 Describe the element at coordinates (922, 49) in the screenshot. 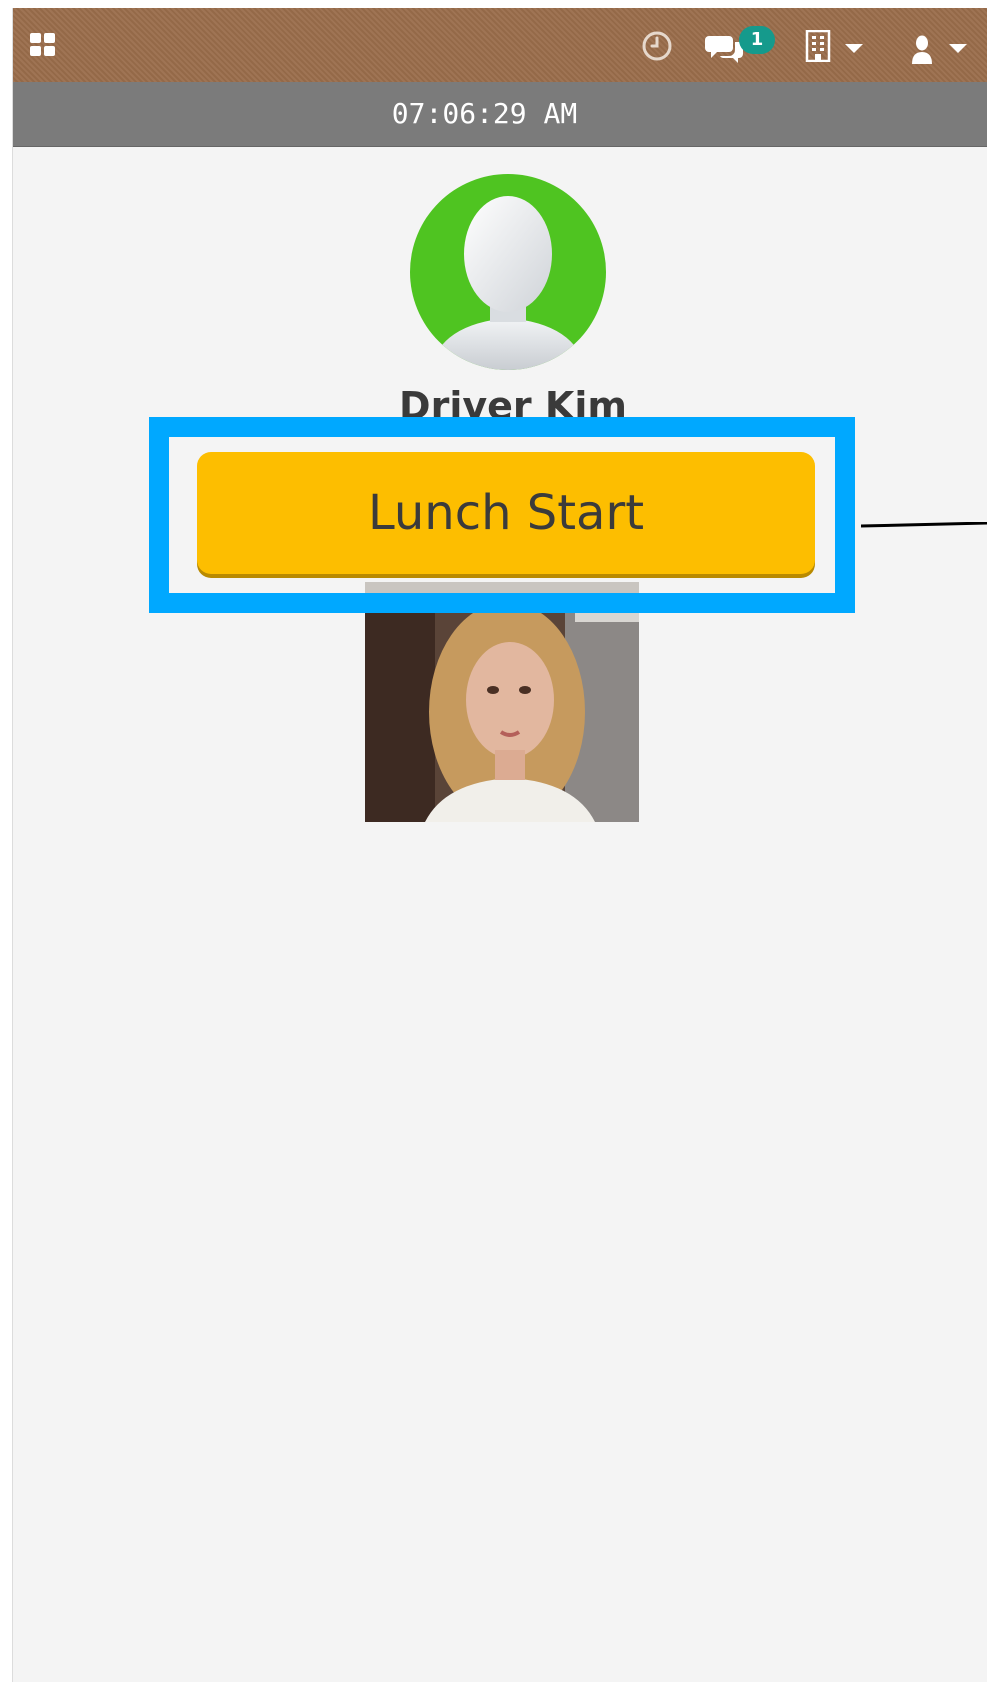

I see `user-icon` at that location.